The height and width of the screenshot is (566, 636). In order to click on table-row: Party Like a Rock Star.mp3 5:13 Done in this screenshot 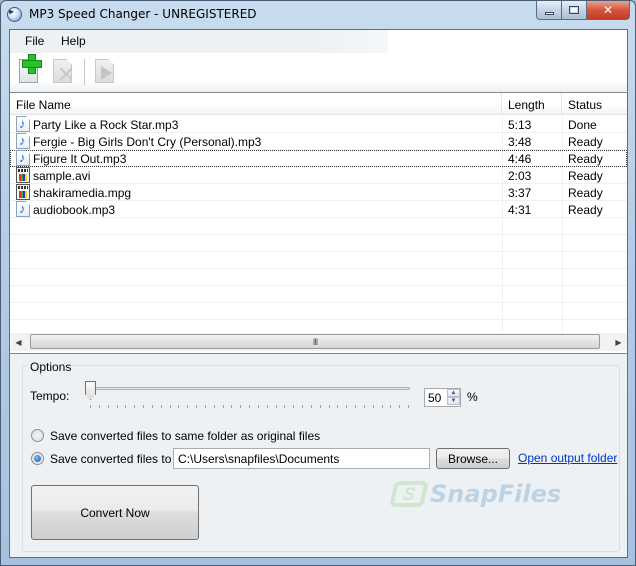, I will do `click(318, 124)`.